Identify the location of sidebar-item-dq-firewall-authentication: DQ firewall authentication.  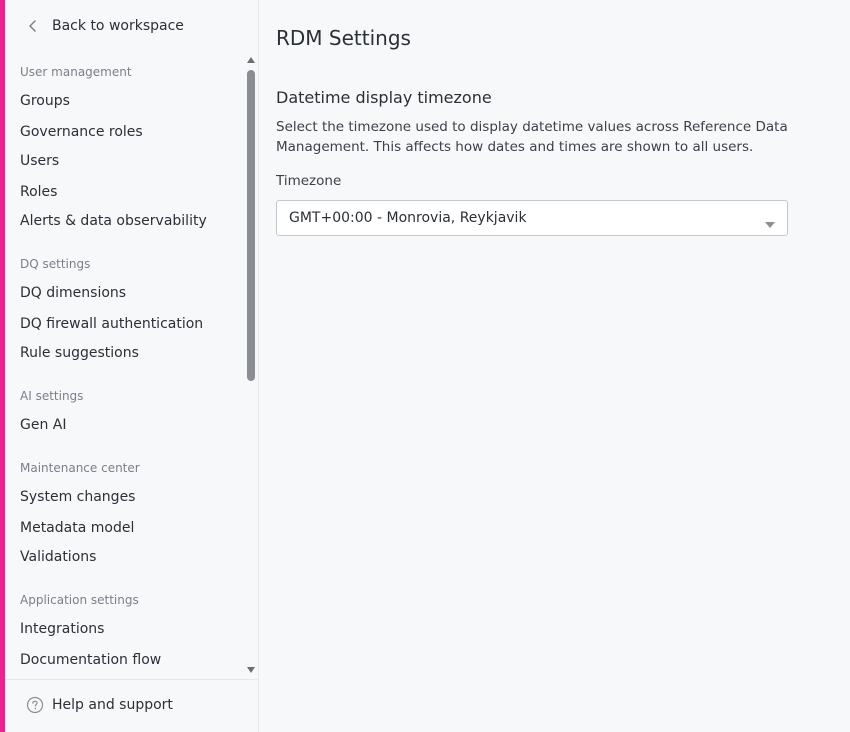
(111, 324).